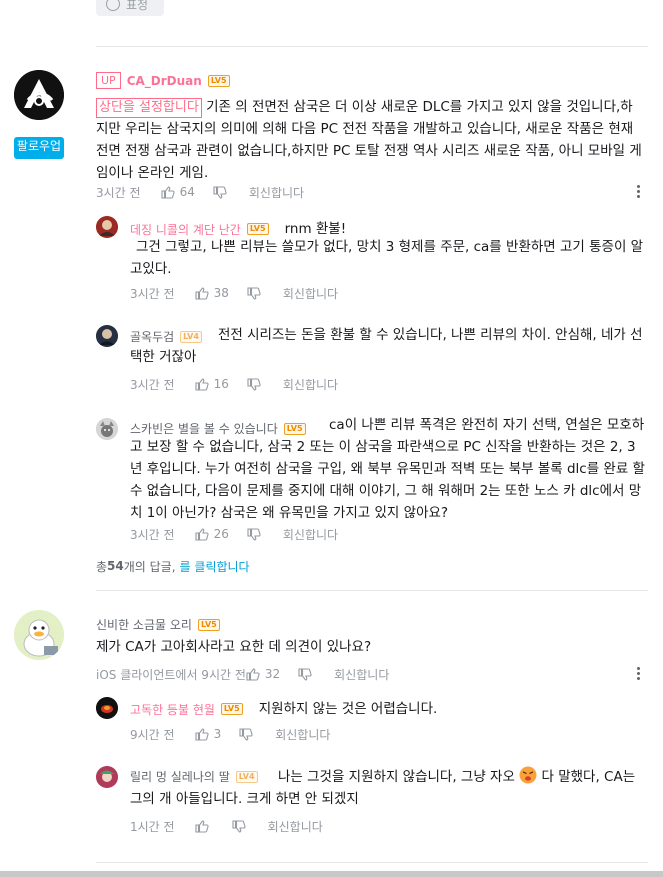  I want to click on reply-meta: 3시간 전 16 회신합니다, so click(234, 384).